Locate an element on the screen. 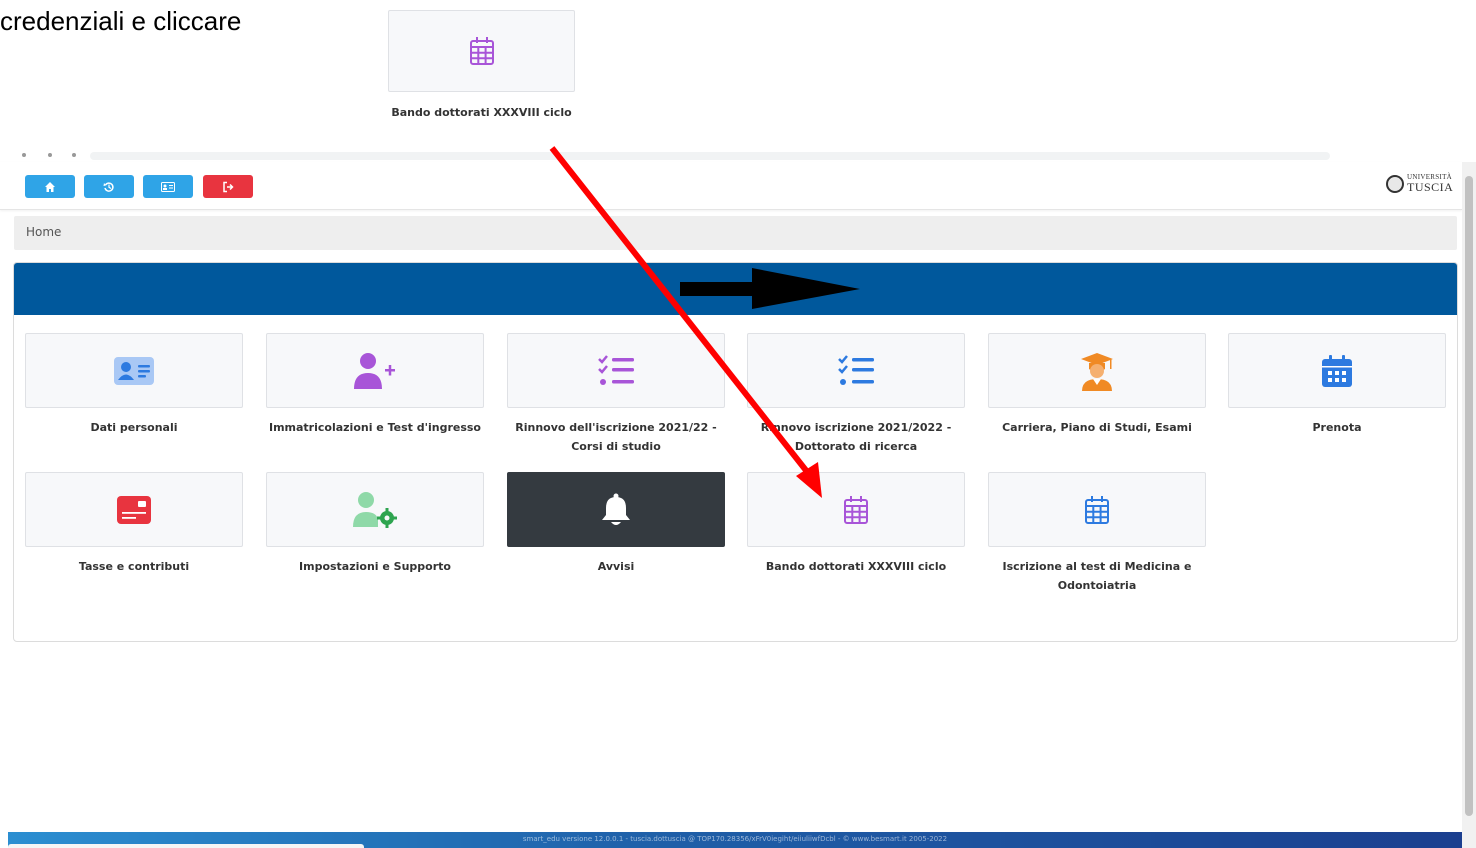 Image resolution: width=1476 pixels, height=848 pixels. tile-label: Carriera, Piano di Studi, Esami is located at coordinates (1097, 427).